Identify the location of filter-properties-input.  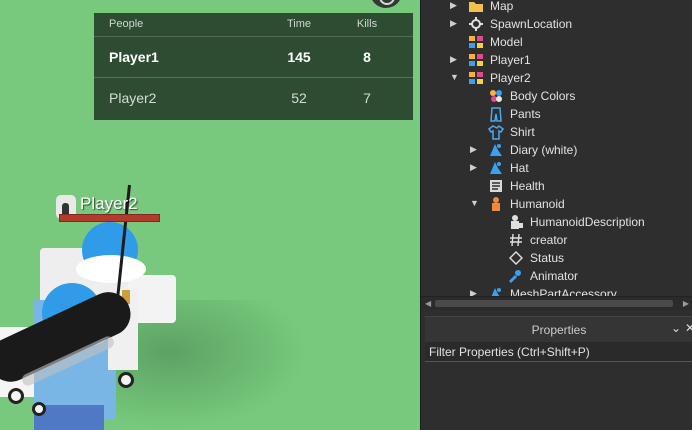
(559, 352).